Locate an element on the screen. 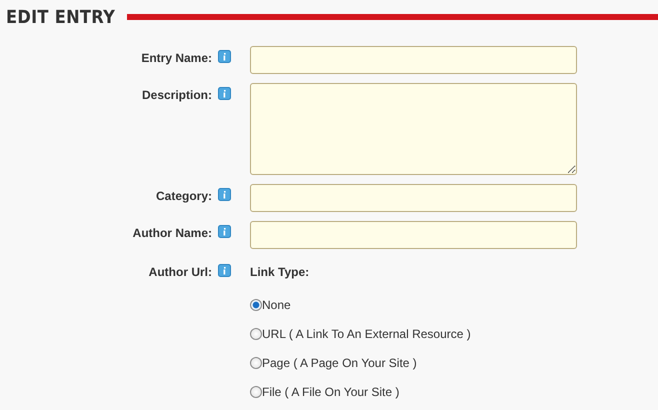 The width and height of the screenshot is (658, 410). field-label: Author Name: is located at coordinates (172, 232).